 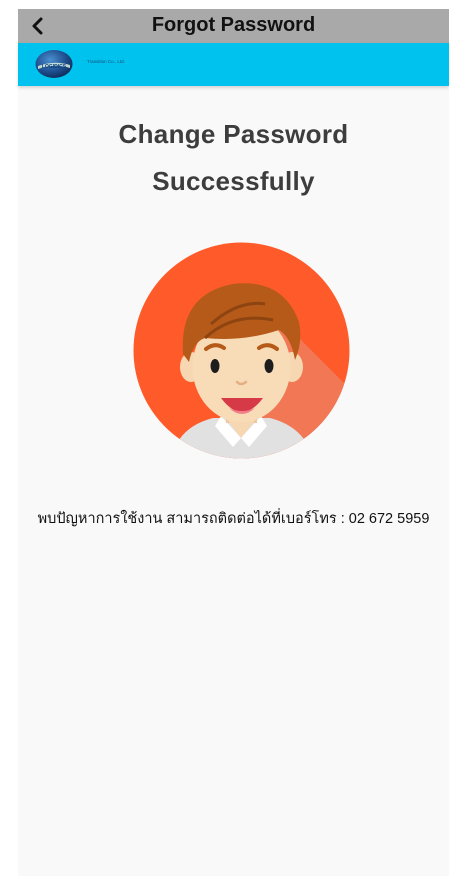 I want to click on back-button, so click(x=39, y=26).